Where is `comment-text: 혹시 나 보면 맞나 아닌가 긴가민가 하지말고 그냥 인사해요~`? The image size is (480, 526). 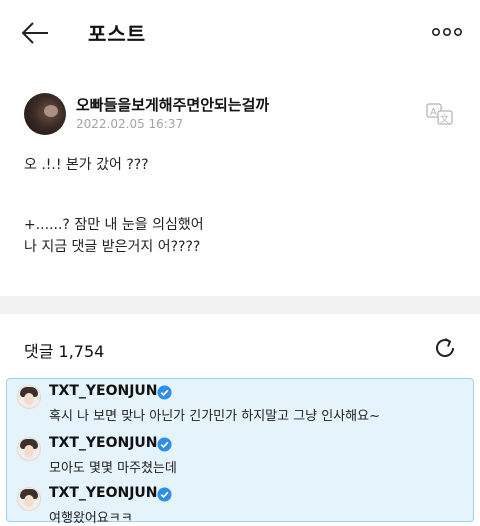
comment-text: 혹시 나 보면 맞나 아닌가 긴가민가 하지말고 그냥 인사해요~ is located at coordinates (214, 416).